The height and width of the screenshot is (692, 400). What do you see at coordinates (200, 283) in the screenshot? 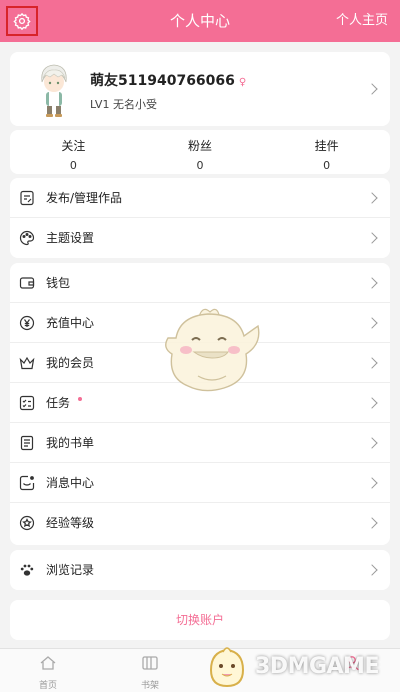
I see `menu-item-wallet: 钱包` at bounding box center [200, 283].